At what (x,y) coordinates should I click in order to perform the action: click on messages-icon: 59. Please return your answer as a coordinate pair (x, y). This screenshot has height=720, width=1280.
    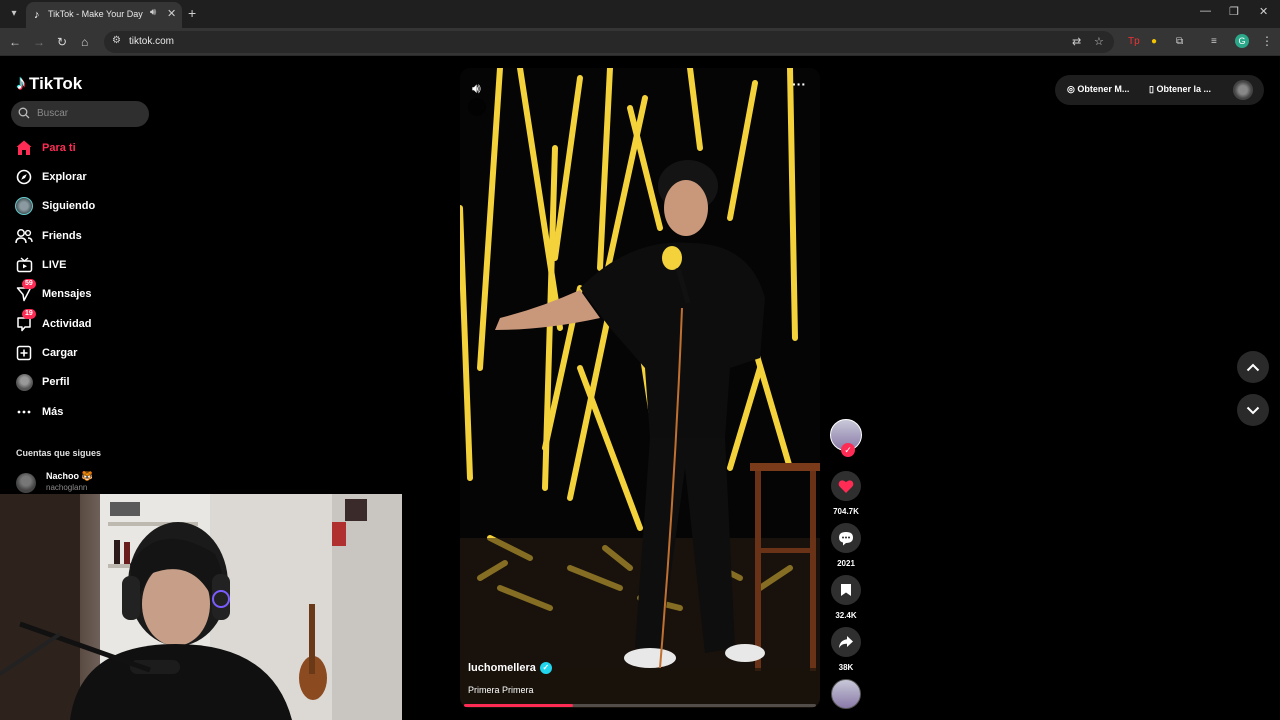
    Looking at the image, I should click on (25, 291).